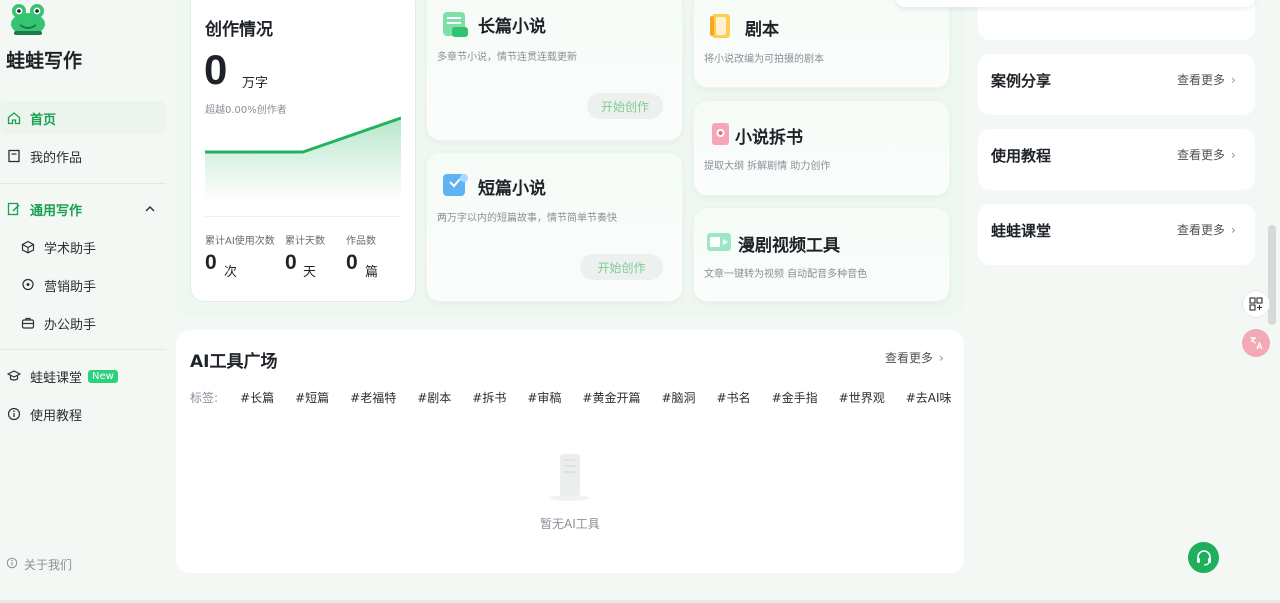  What do you see at coordinates (764, 59) in the screenshot?
I see `script-desc: 将小说改编为可拍摄的剧本` at bounding box center [764, 59].